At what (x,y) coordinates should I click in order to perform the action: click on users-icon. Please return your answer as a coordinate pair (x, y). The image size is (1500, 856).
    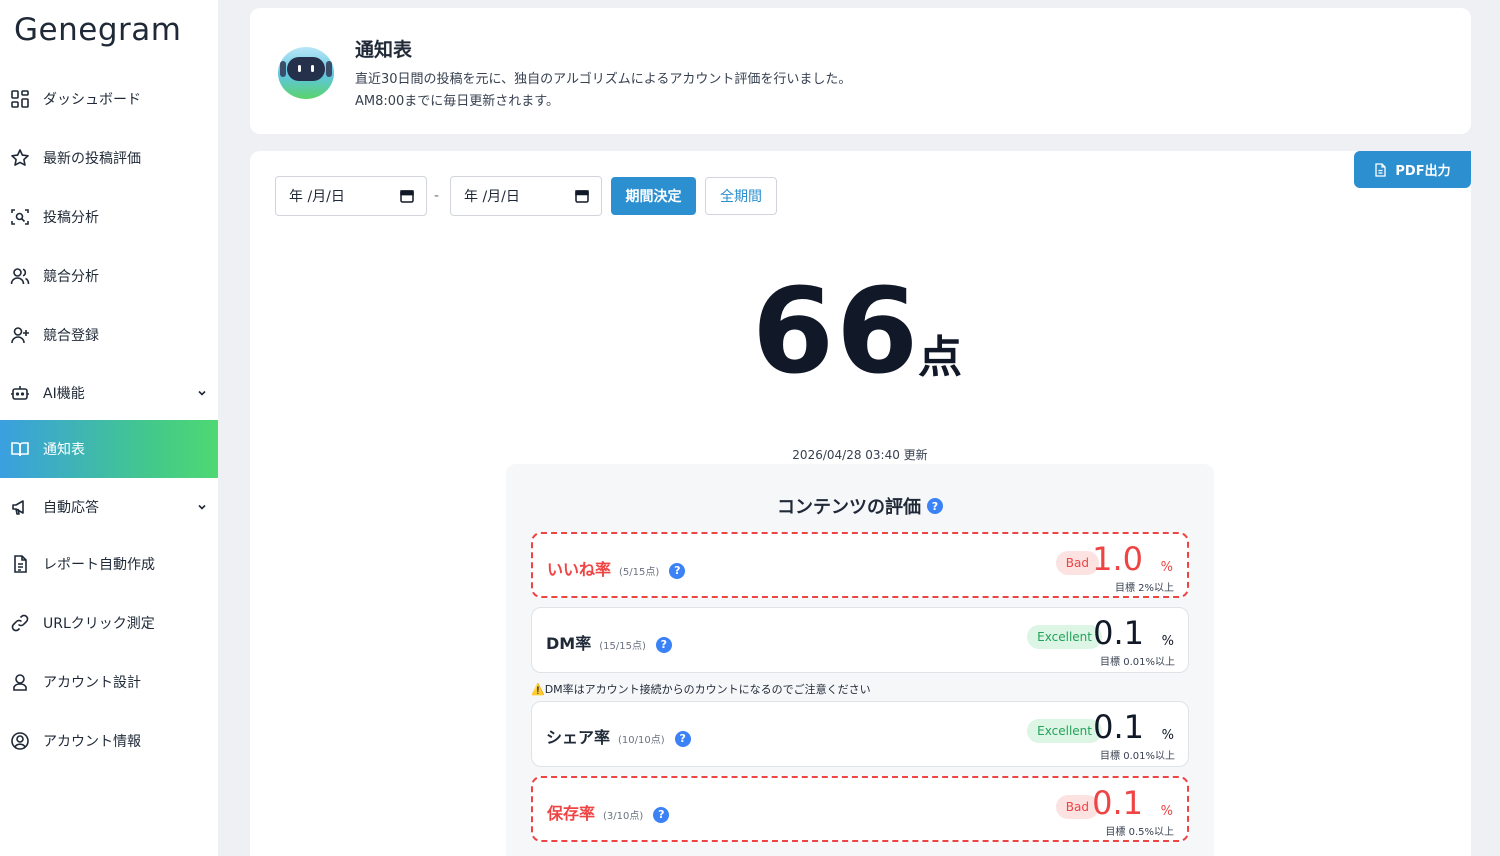
    Looking at the image, I should click on (20, 276).